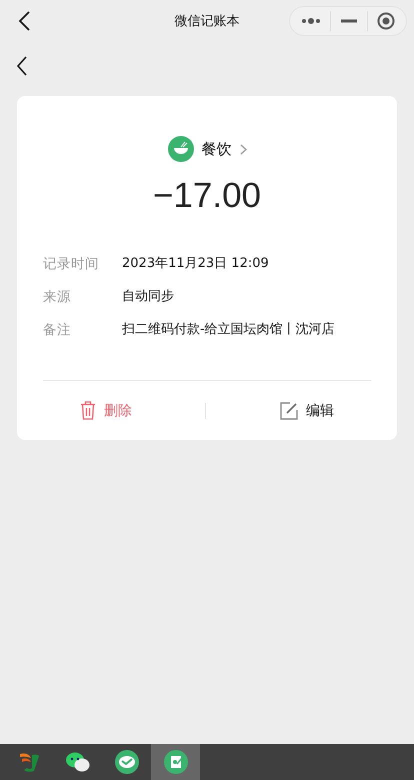 This screenshot has width=414, height=780. I want to click on edit-button: 编辑, so click(307, 411).